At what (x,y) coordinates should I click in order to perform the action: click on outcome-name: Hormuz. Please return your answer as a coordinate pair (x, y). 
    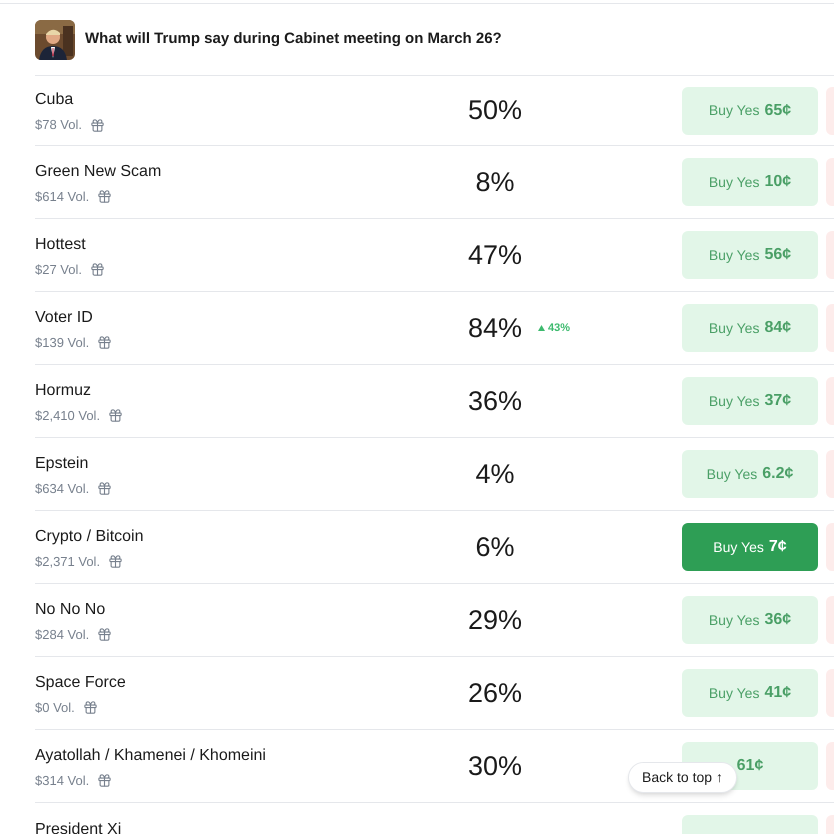
    Looking at the image, I should click on (63, 390).